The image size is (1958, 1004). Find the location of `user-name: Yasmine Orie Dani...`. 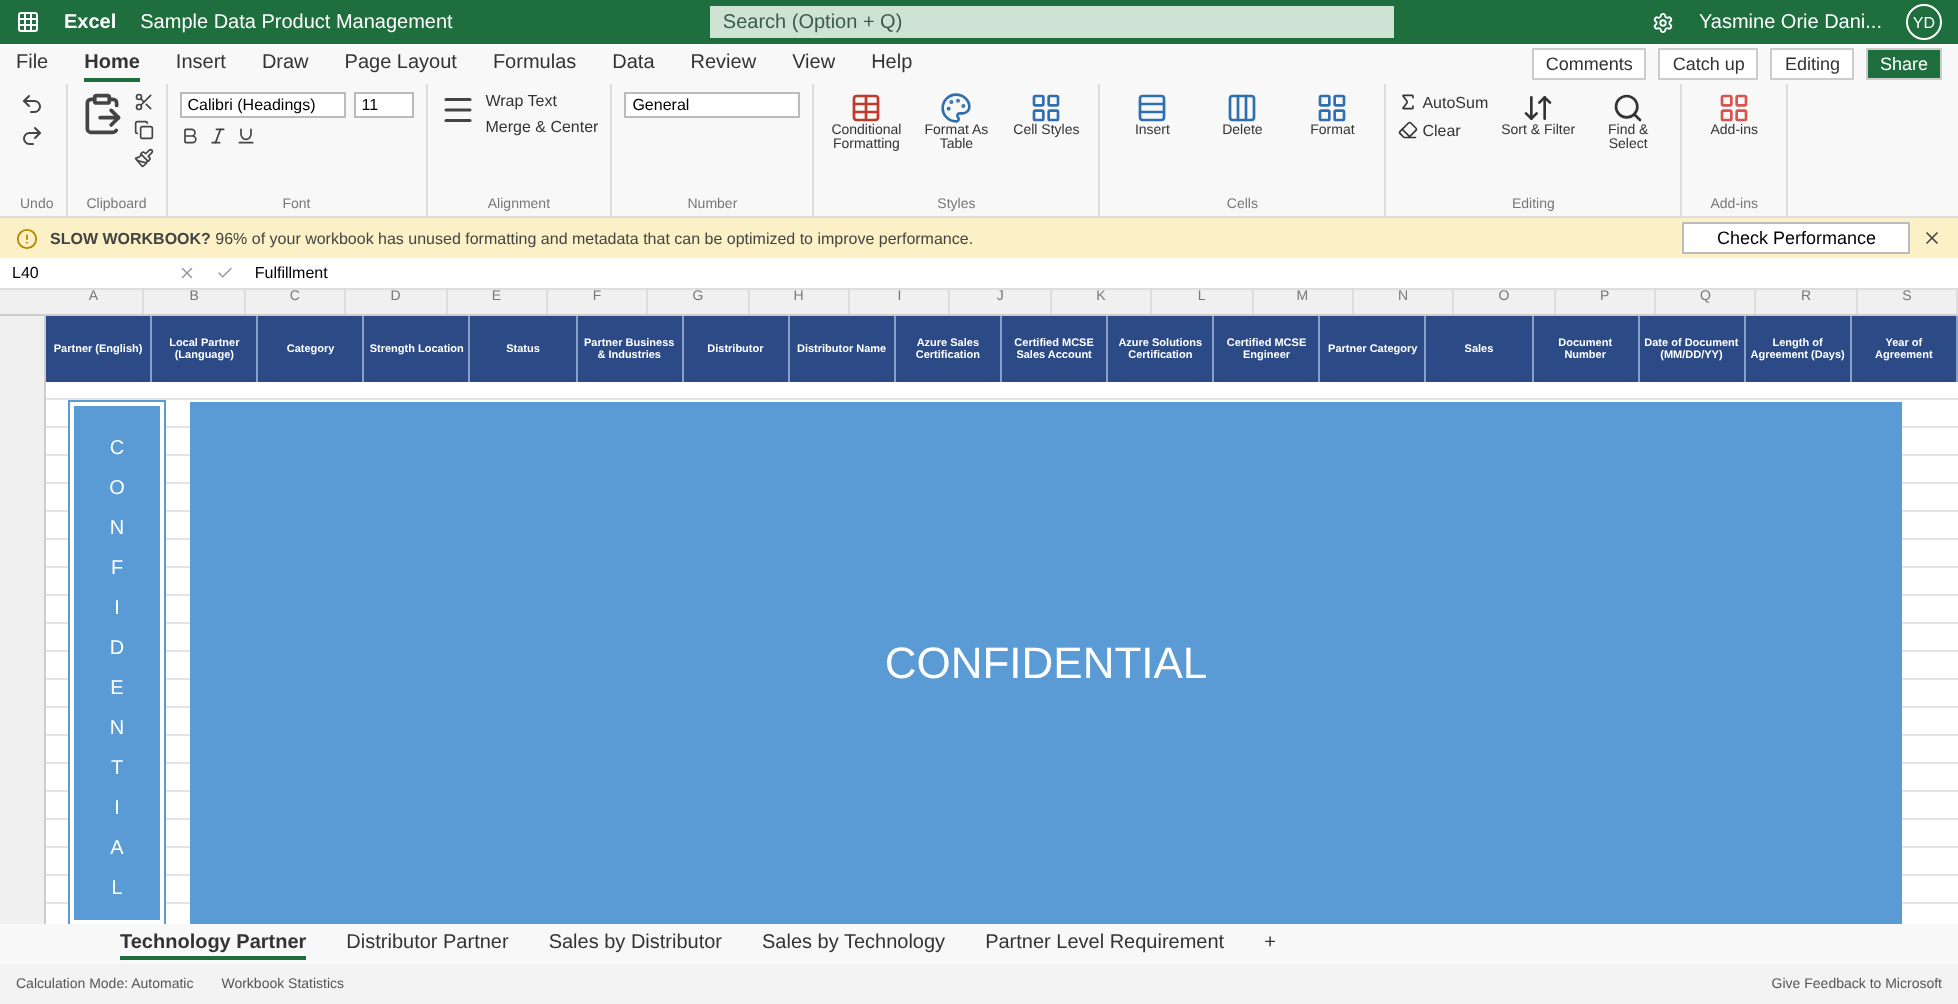

user-name: Yasmine Orie Dani... is located at coordinates (1790, 22).